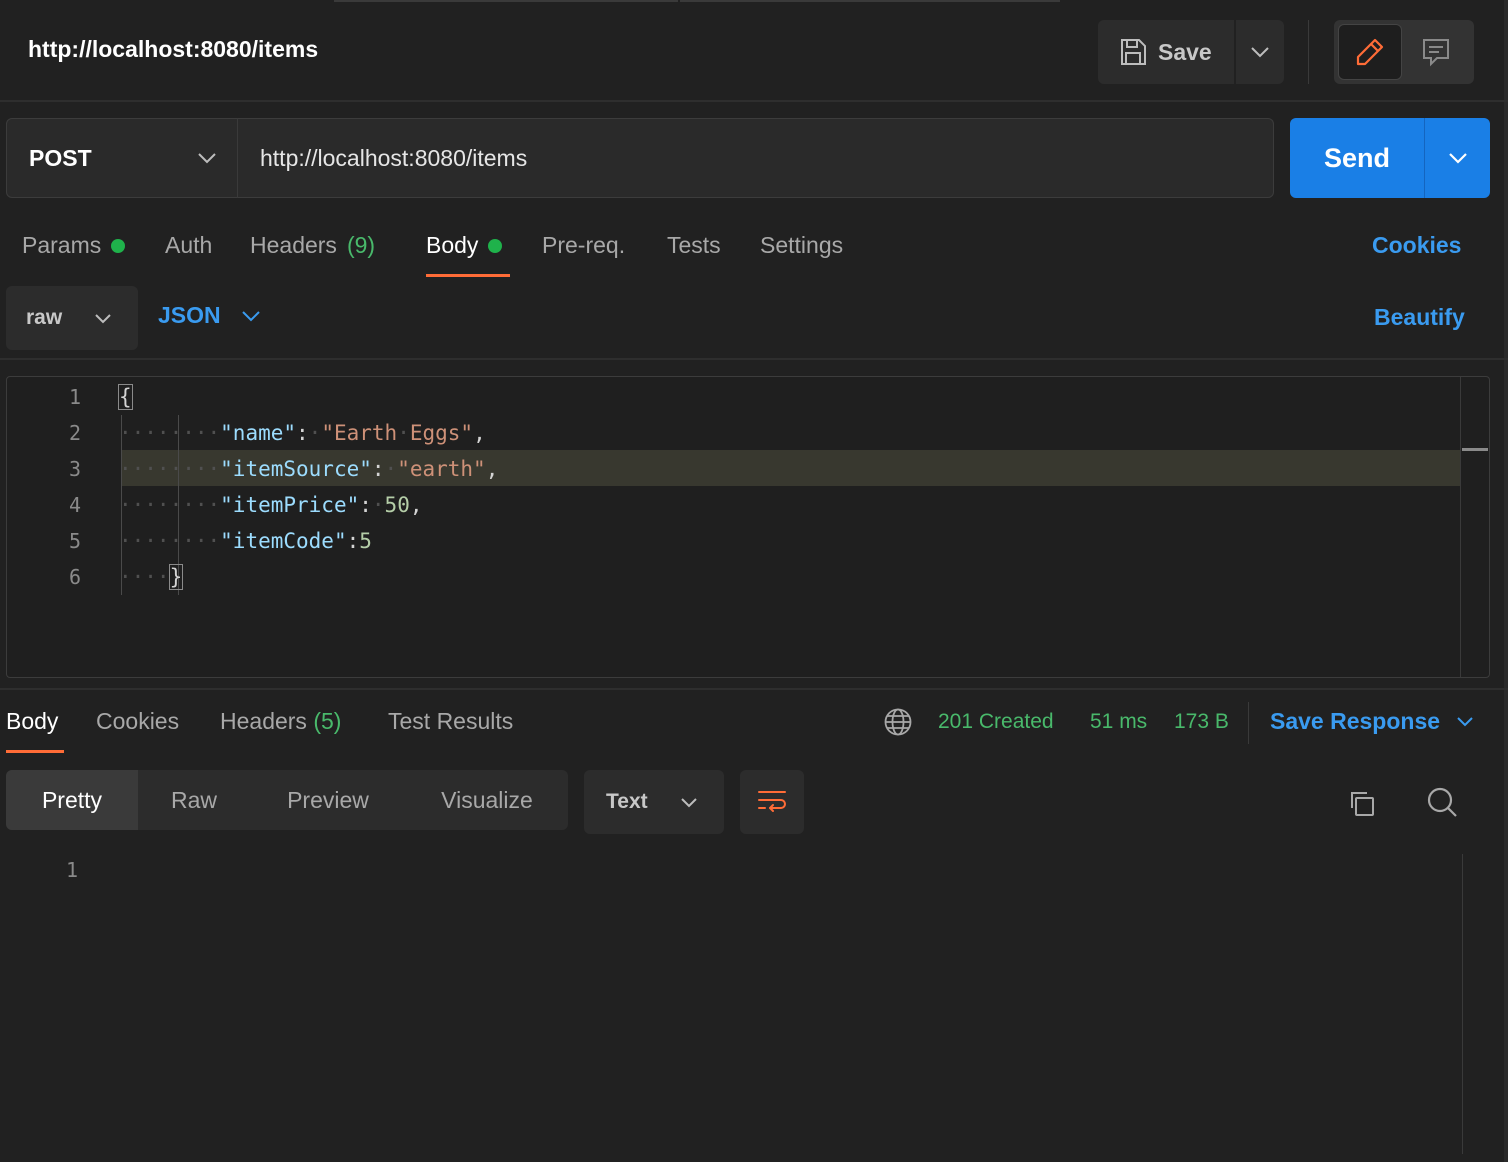 The width and height of the screenshot is (1508, 1162). I want to click on word-wrap-button, so click(772, 802).